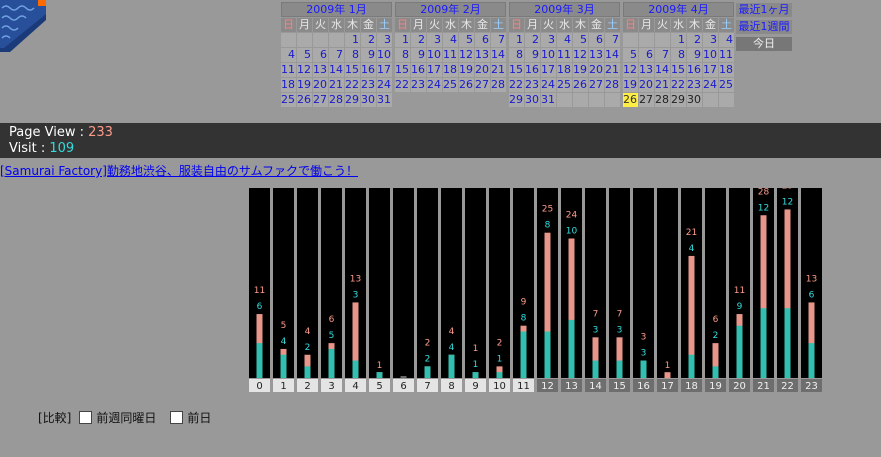 This screenshot has height=457, width=881. What do you see at coordinates (450, 9) in the screenshot?
I see `month-calendar-title: 2009年 2月` at bounding box center [450, 9].